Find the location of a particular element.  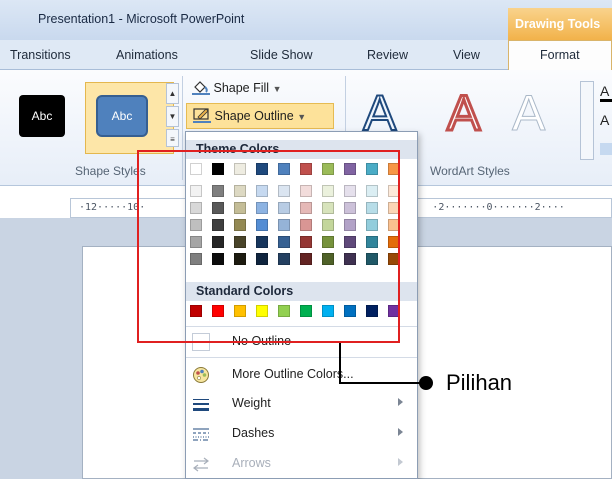

color-palette-icon is located at coordinates (201, 375).